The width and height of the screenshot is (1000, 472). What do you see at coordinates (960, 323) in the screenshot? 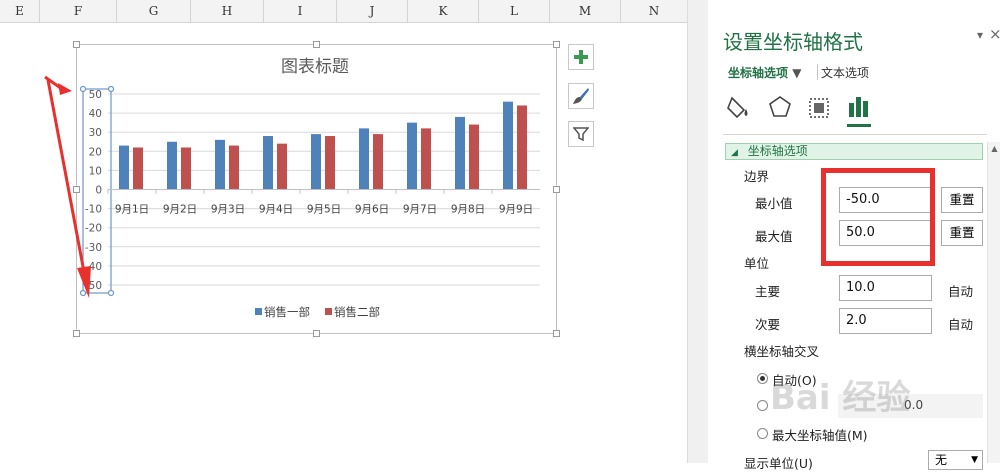
I see `minor-auto-label: 自动` at bounding box center [960, 323].